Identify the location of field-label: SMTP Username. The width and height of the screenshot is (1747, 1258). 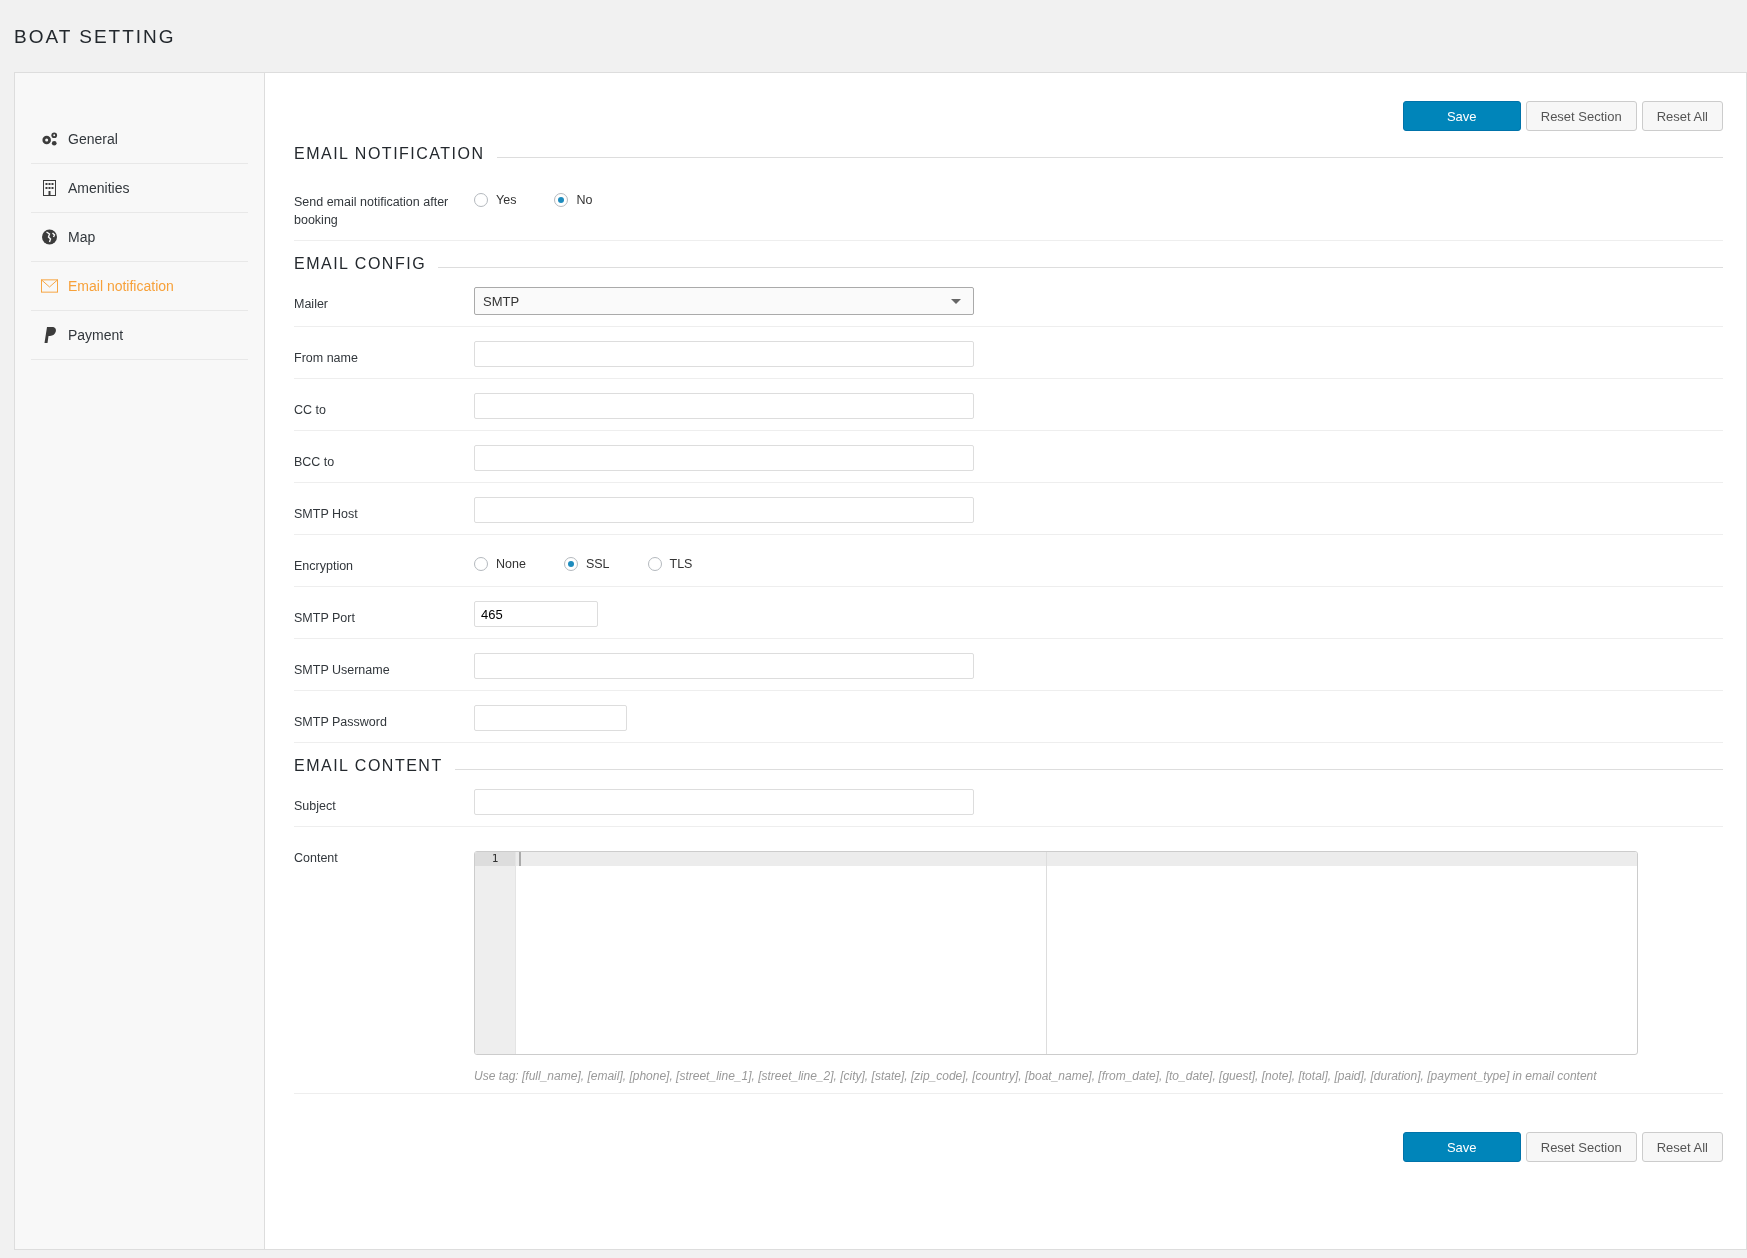
(342, 670).